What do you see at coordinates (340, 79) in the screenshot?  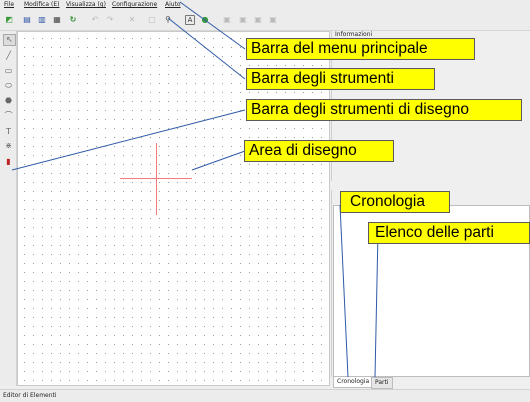 I see `callout-toolbar: Barra degli strumenti` at bounding box center [340, 79].